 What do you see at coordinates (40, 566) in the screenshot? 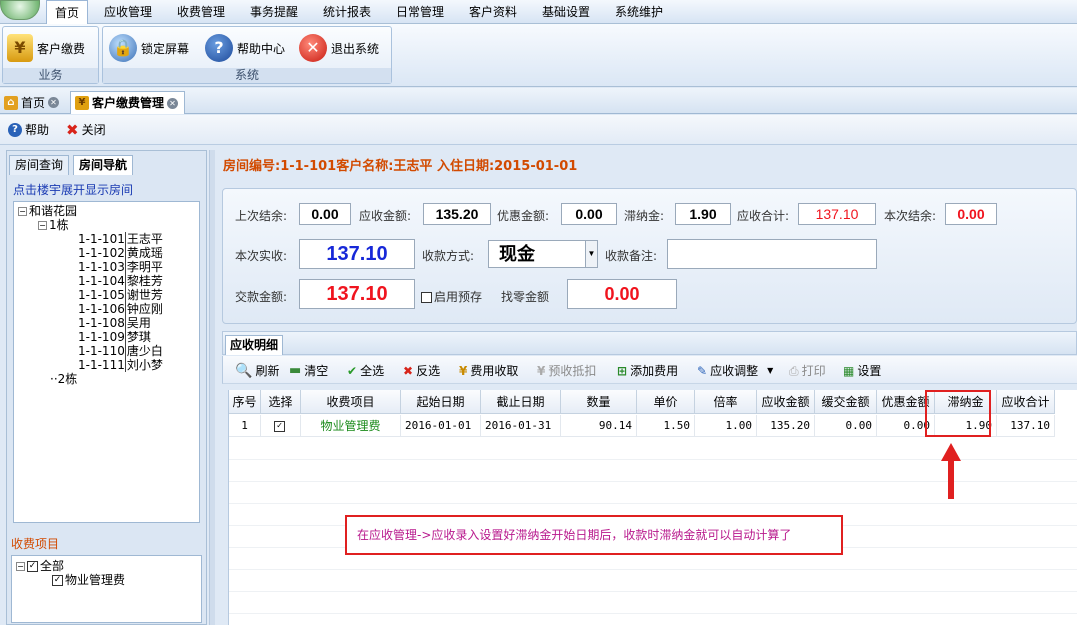
I see `fee-all-node: − ✓ 全部` at bounding box center [40, 566].